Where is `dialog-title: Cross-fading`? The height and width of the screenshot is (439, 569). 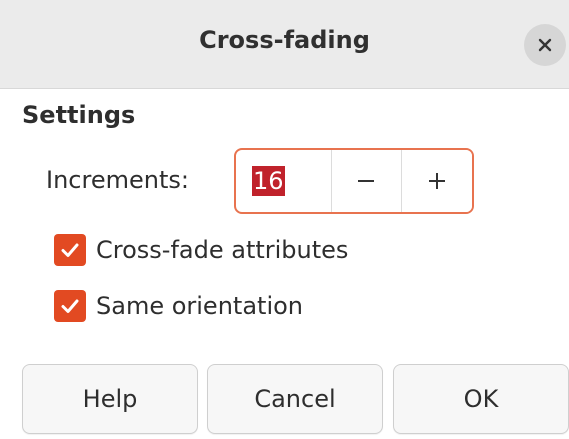 dialog-title: Cross-fading is located at coordinates (284, 40).